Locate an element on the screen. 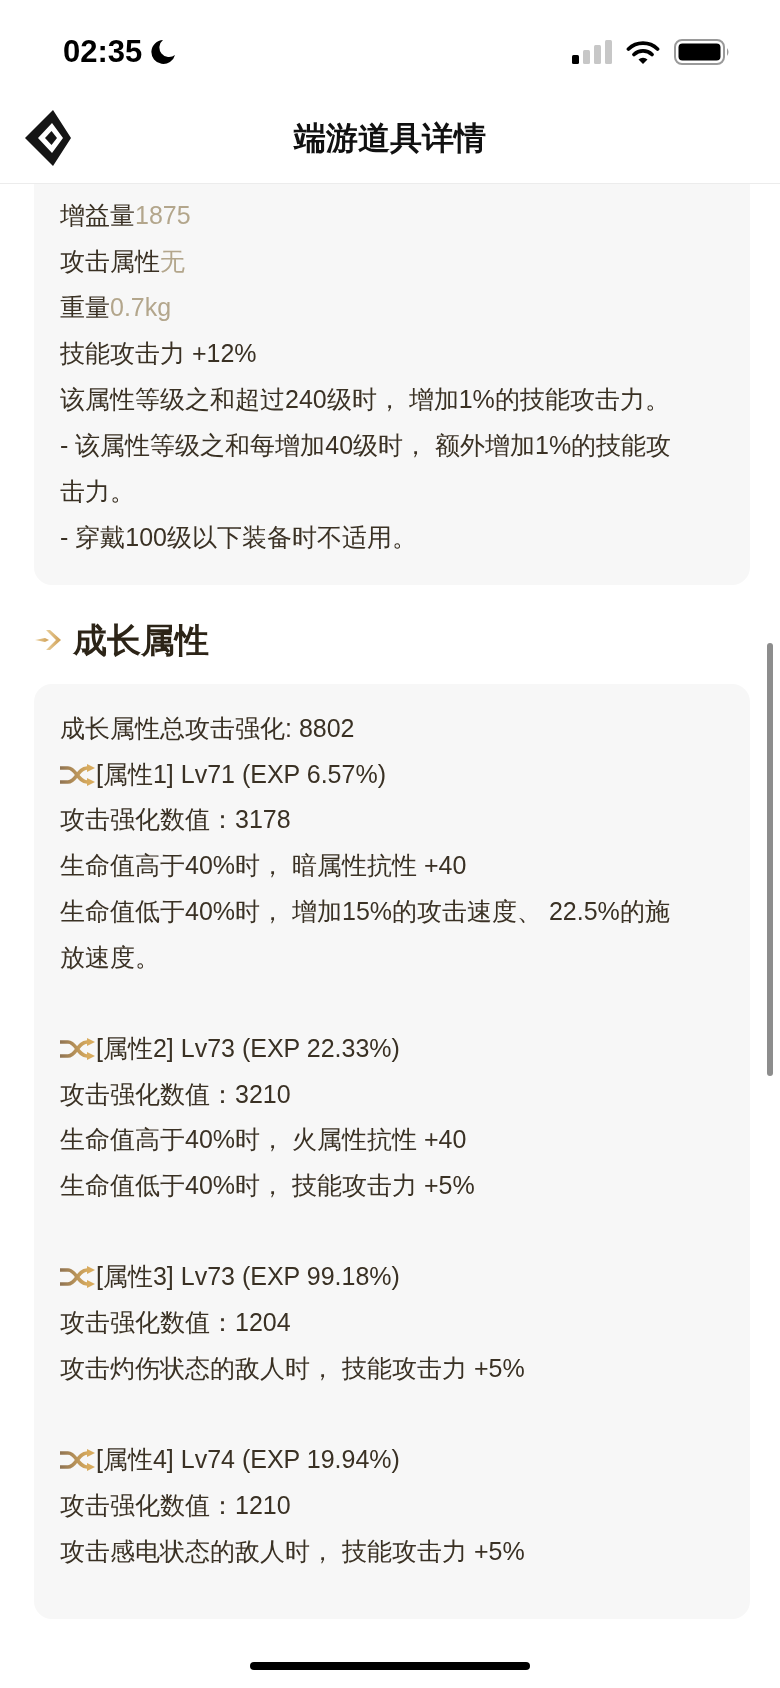 This screenshot has width=780, height=1688. stat-text: 技能攻击力 +12% is located at coordinates (159, 353).